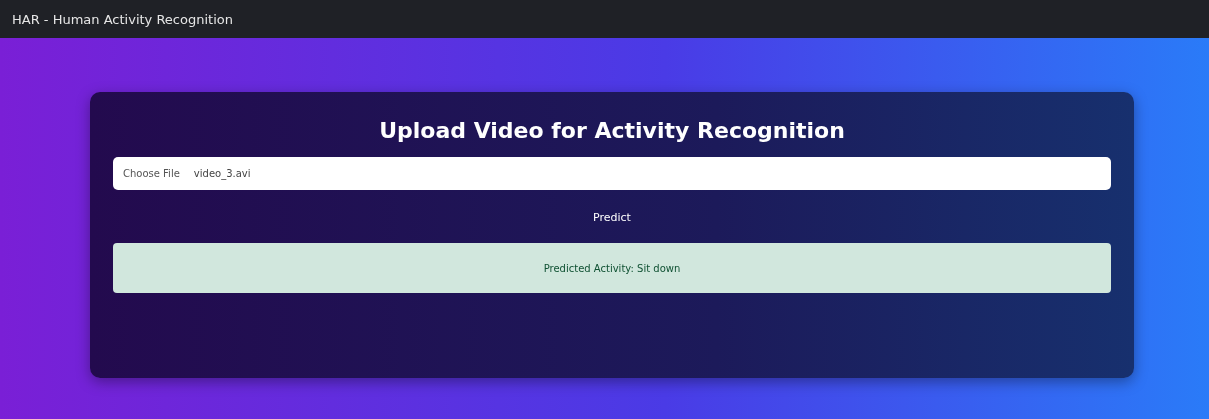 Image resolution: width=1209 pixels, height=419 pixels. Describe the element at coordinates (612, 217) in the screenshot. I see `predict-button: Predict` at that location.